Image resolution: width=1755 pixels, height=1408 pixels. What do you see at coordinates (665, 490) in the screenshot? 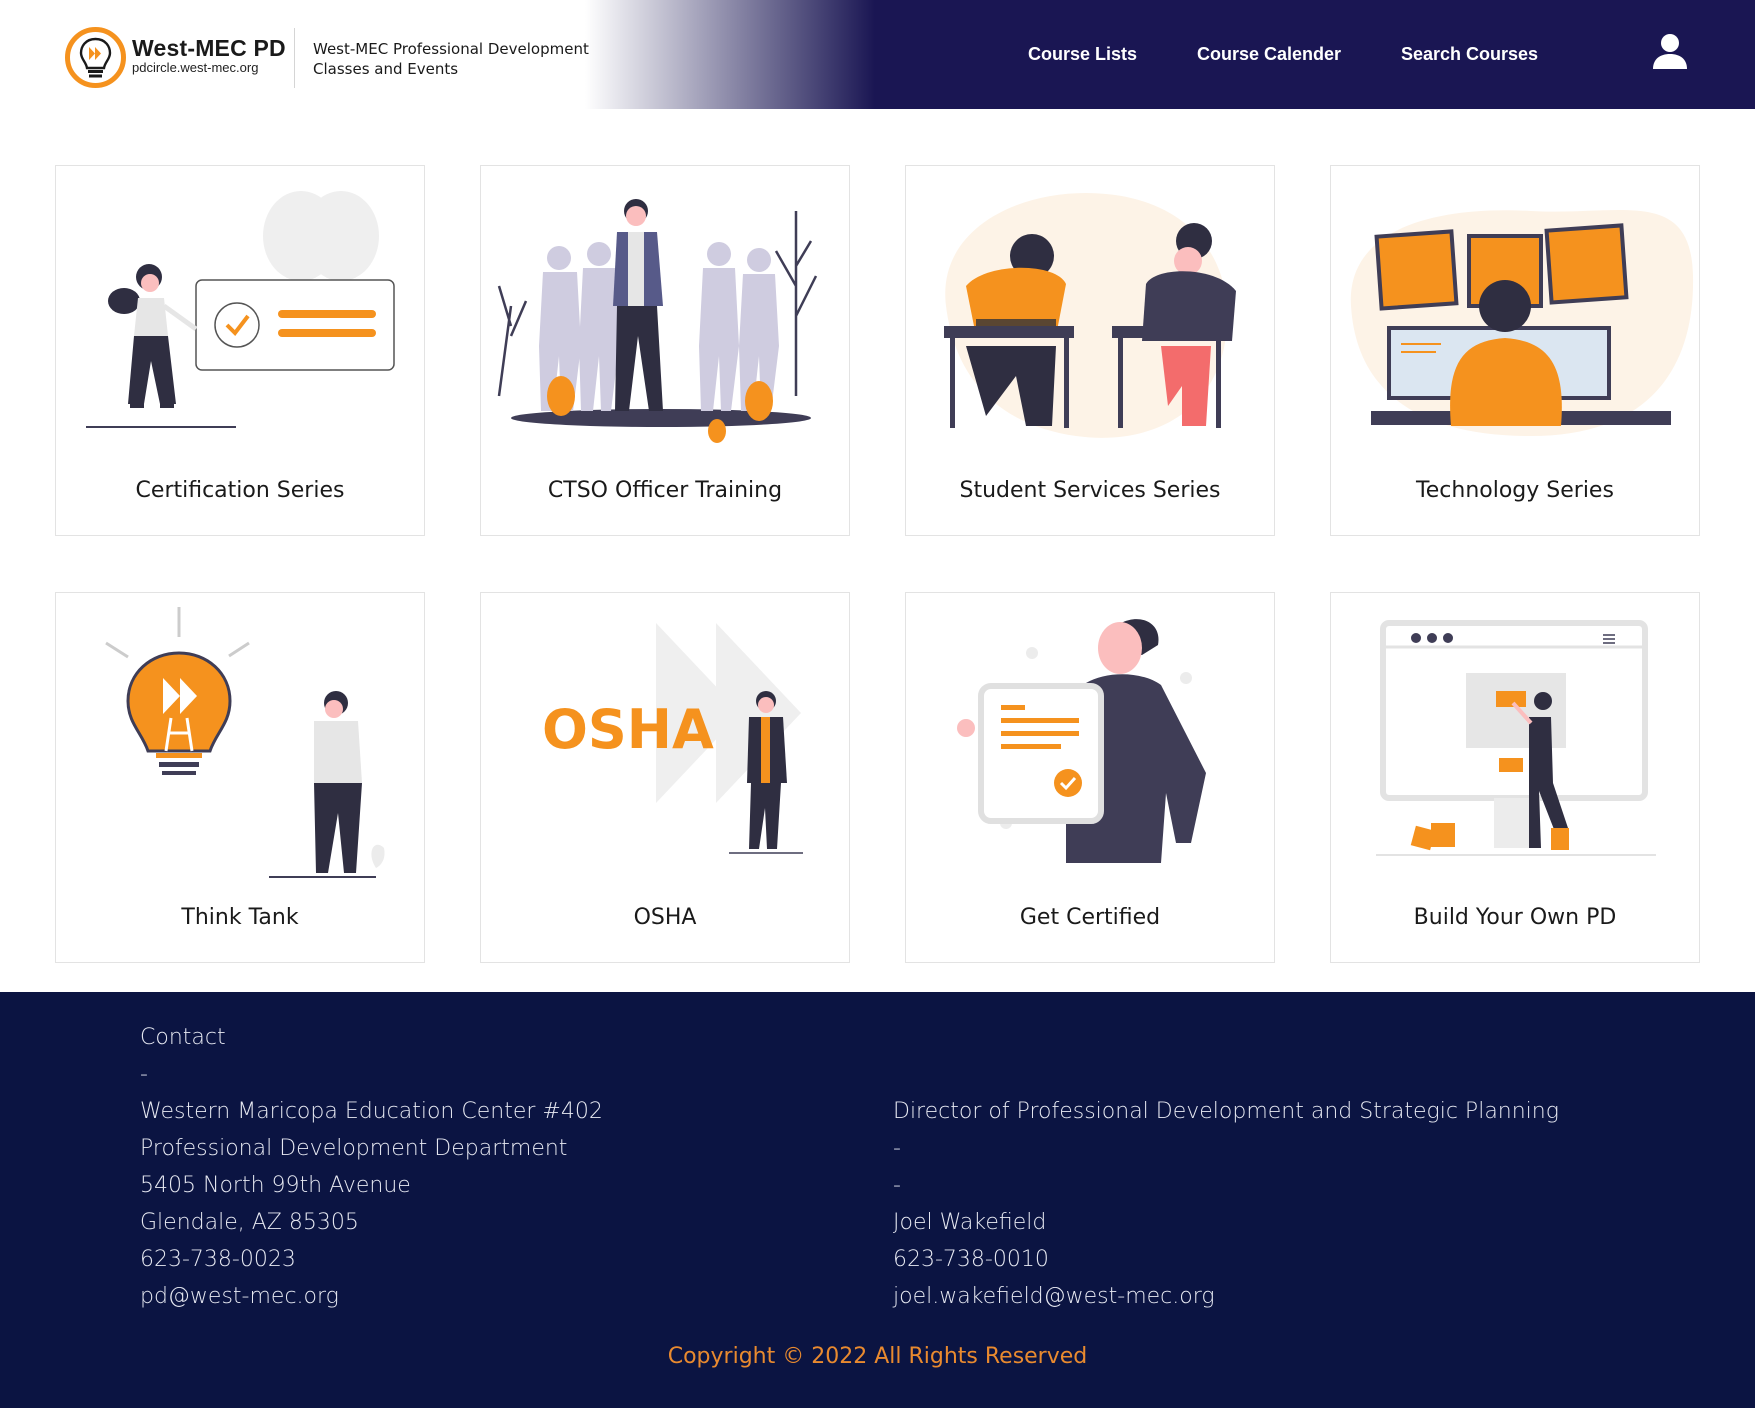
I see `card-label: CTSO Officer Training` at bounding box center [665, 490].